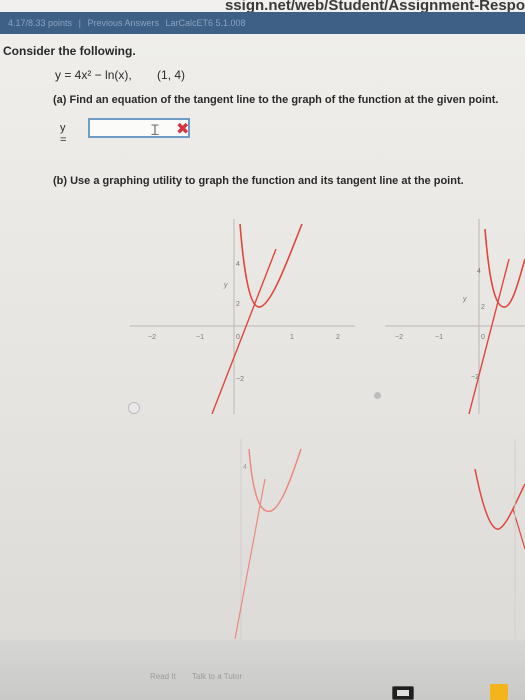  Describe the element at coordinates (171, 75) in the screenshot. I see `given-point: (1, 4)` at that location.